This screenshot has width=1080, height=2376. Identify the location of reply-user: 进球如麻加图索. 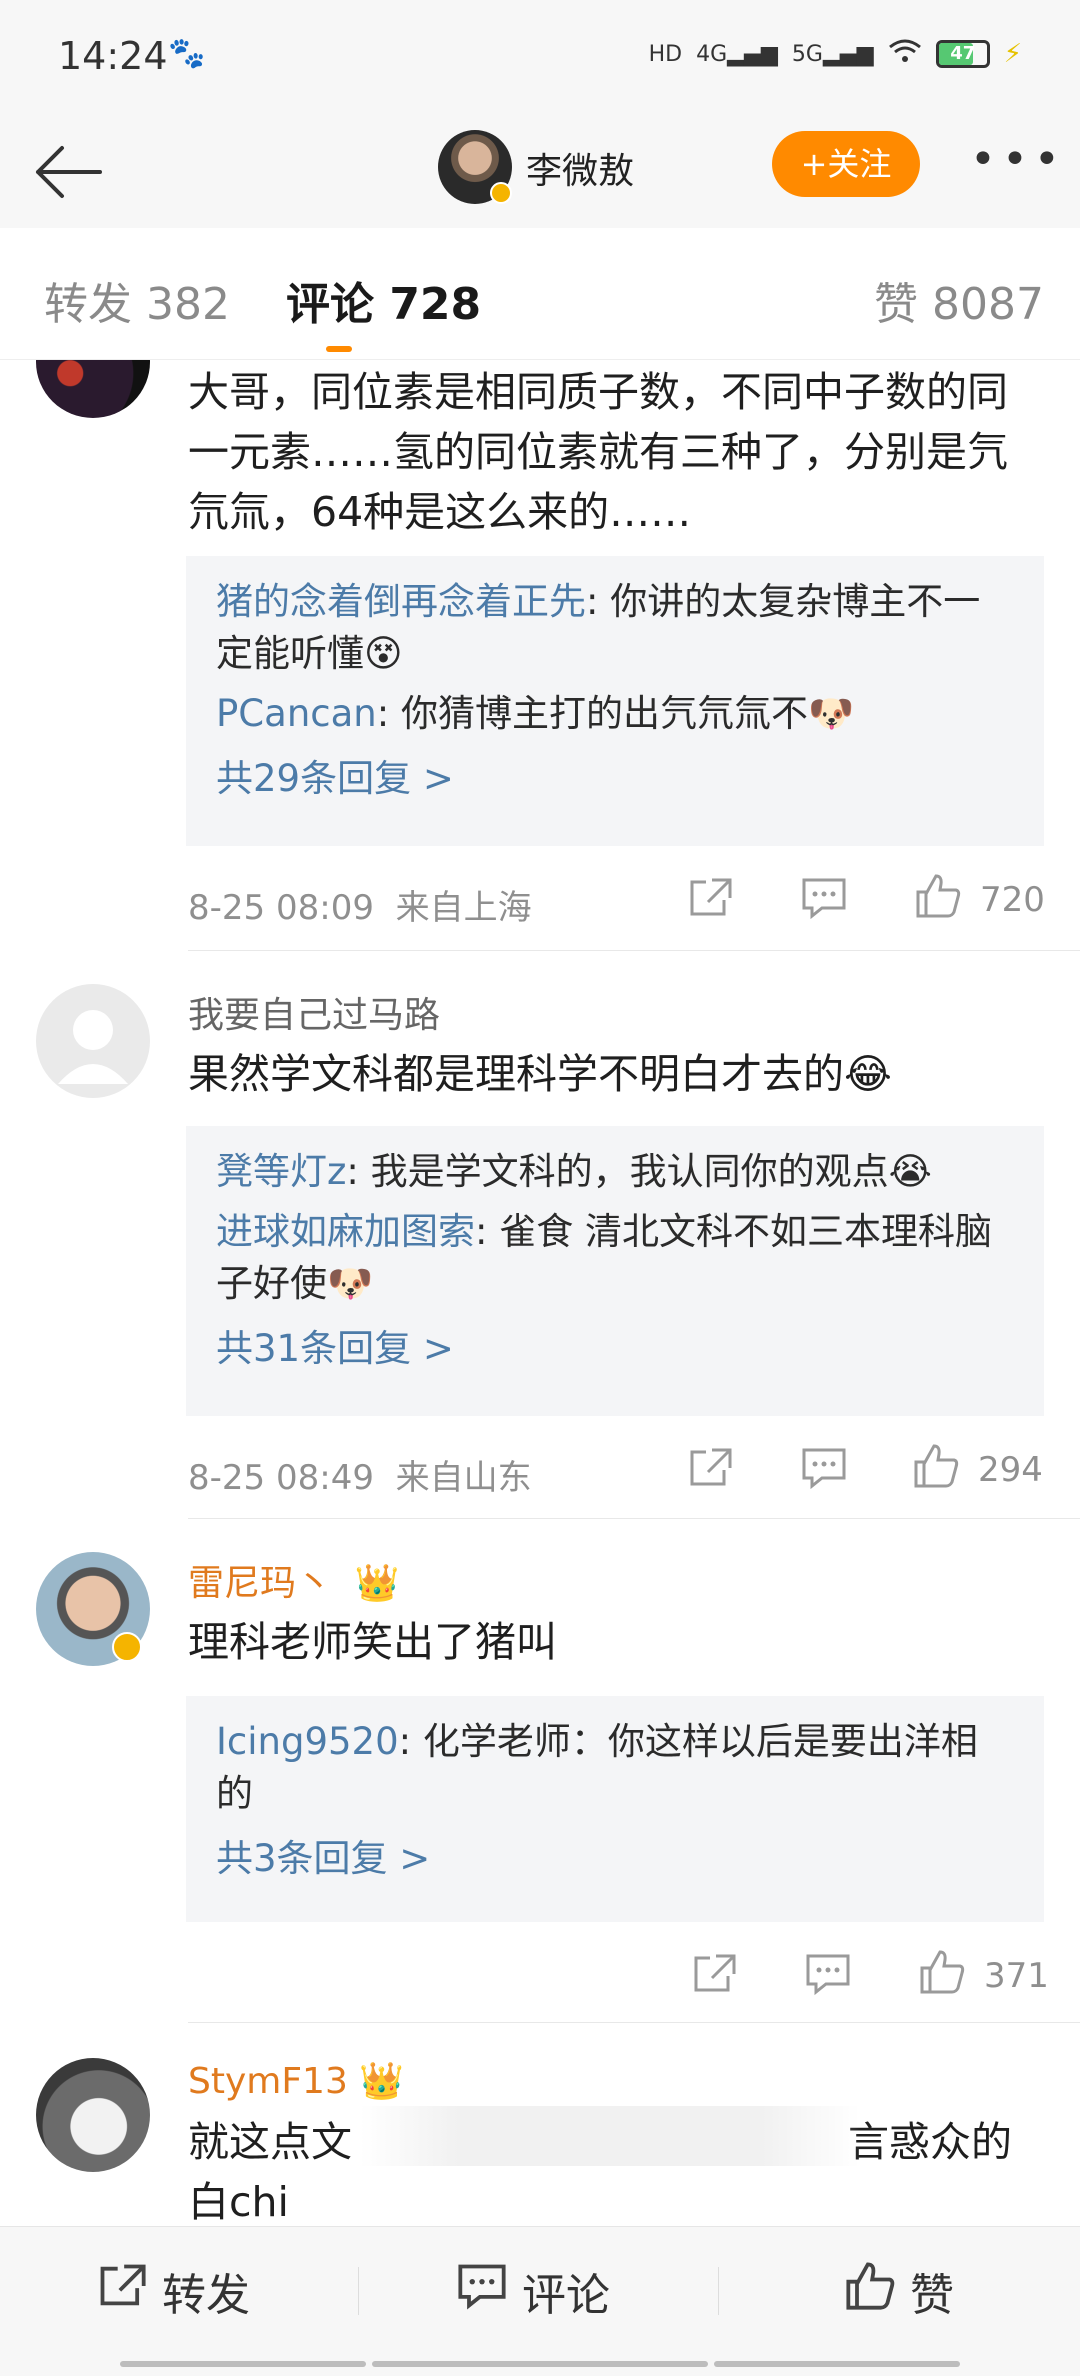
(345, 1231).